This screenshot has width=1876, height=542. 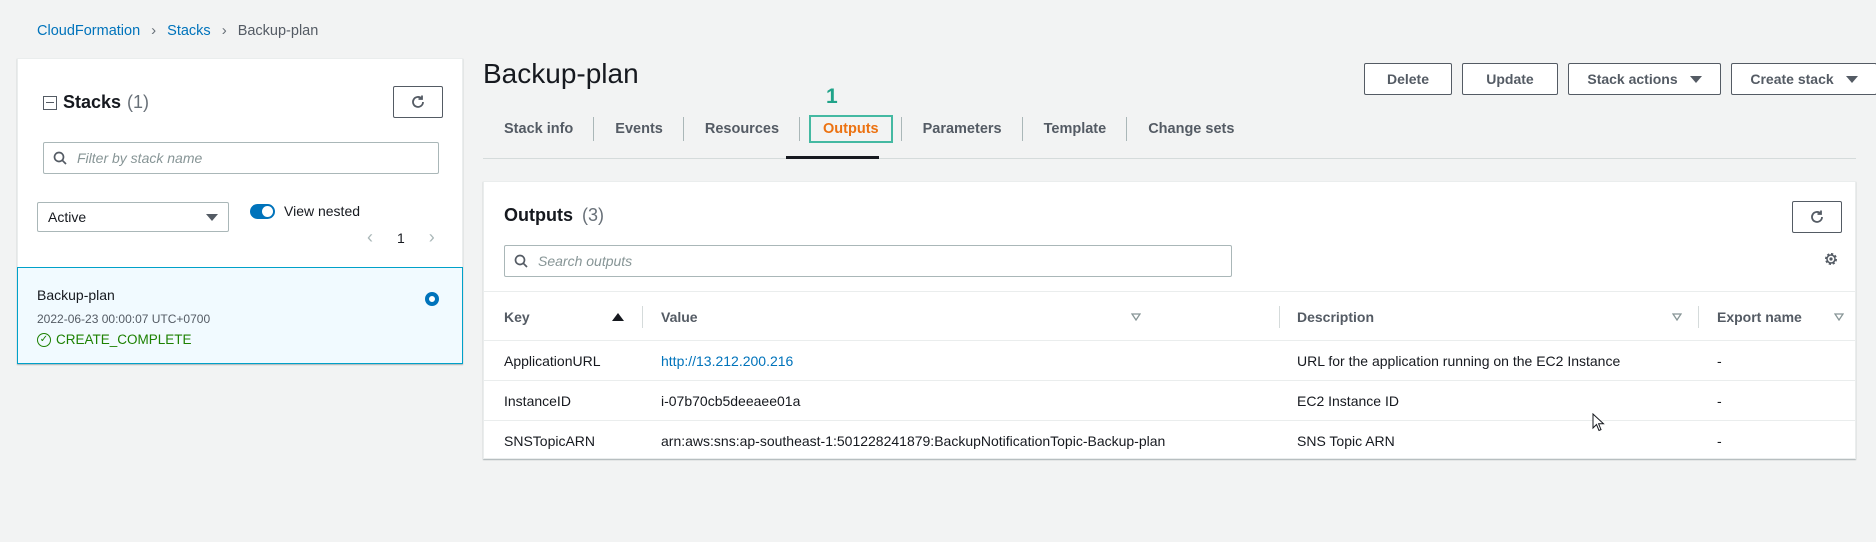 What do you see at coordinates (861, 261) in the screenshot?
I see `outputs-search-input` at bounding box center [861, 261].